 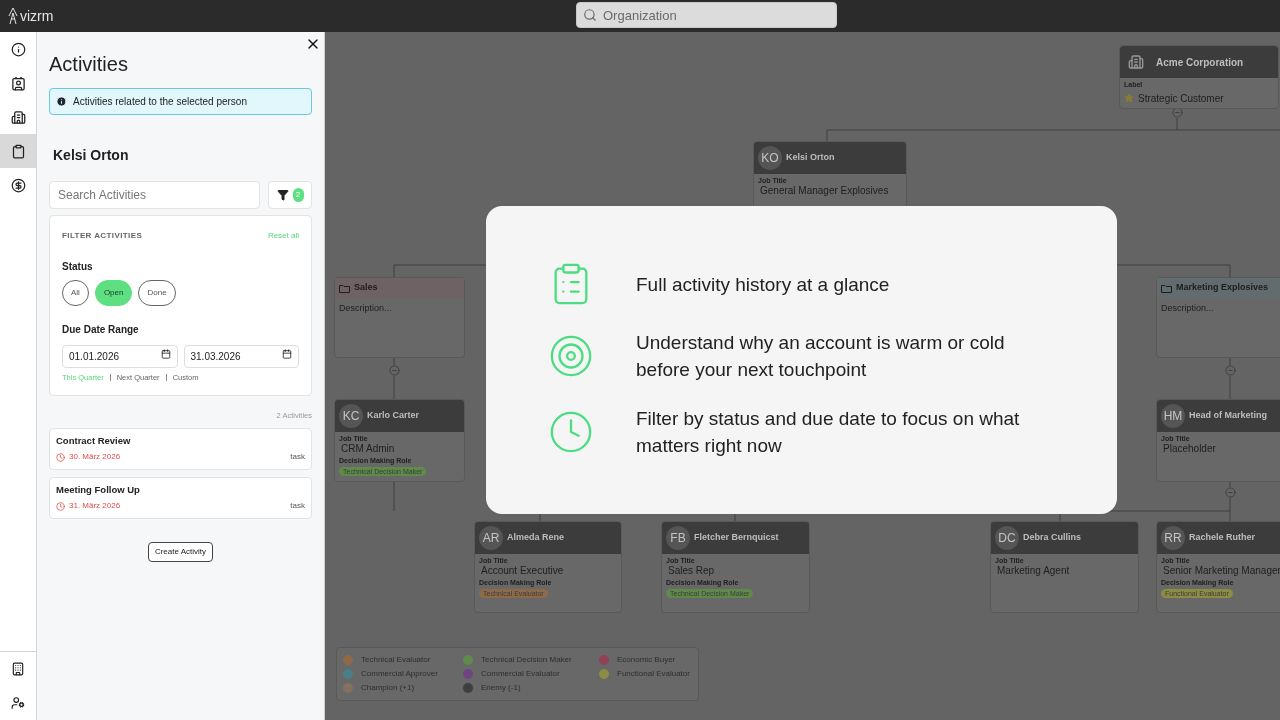 I want to click on date-field: 01.01.2026, so click(x=120, y=356).